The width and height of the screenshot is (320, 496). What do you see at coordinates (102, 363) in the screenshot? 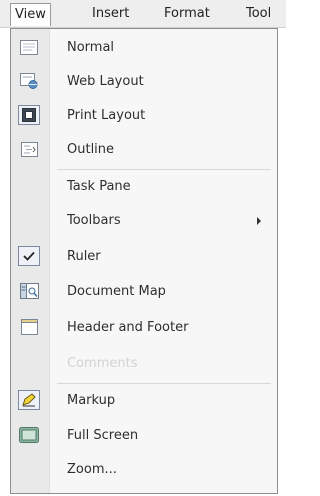
I see `menu-item-label: Comments` at bounding box center [102, 363].